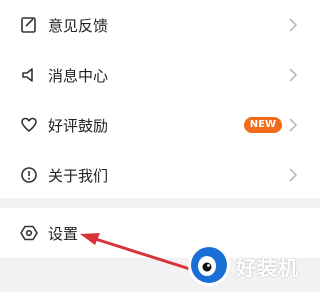  Describe the element at coordinates (78, 25) in the screenshot. I see `menu-item-label: 意见反馈` at that location.